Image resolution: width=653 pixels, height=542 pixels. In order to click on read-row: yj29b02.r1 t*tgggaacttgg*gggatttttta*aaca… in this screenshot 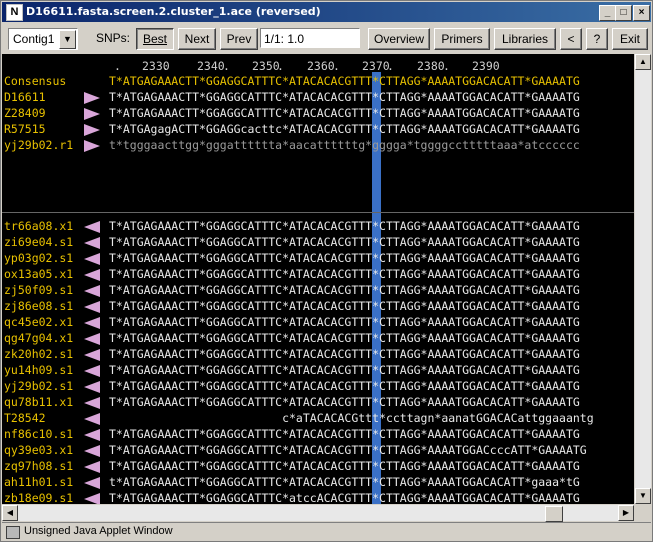, I will do `click(318, 146)`.